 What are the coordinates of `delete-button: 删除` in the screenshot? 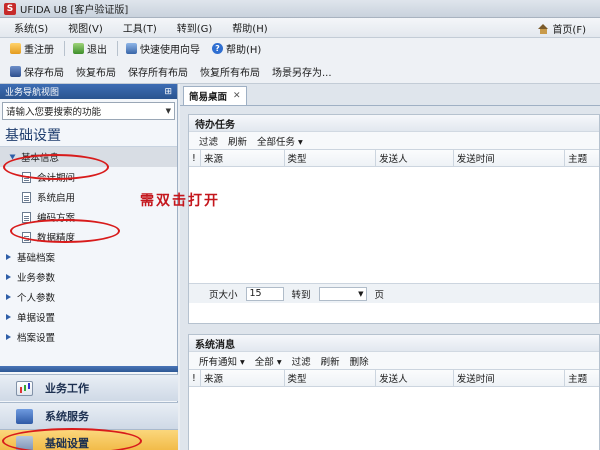 It's located at (359, 361).